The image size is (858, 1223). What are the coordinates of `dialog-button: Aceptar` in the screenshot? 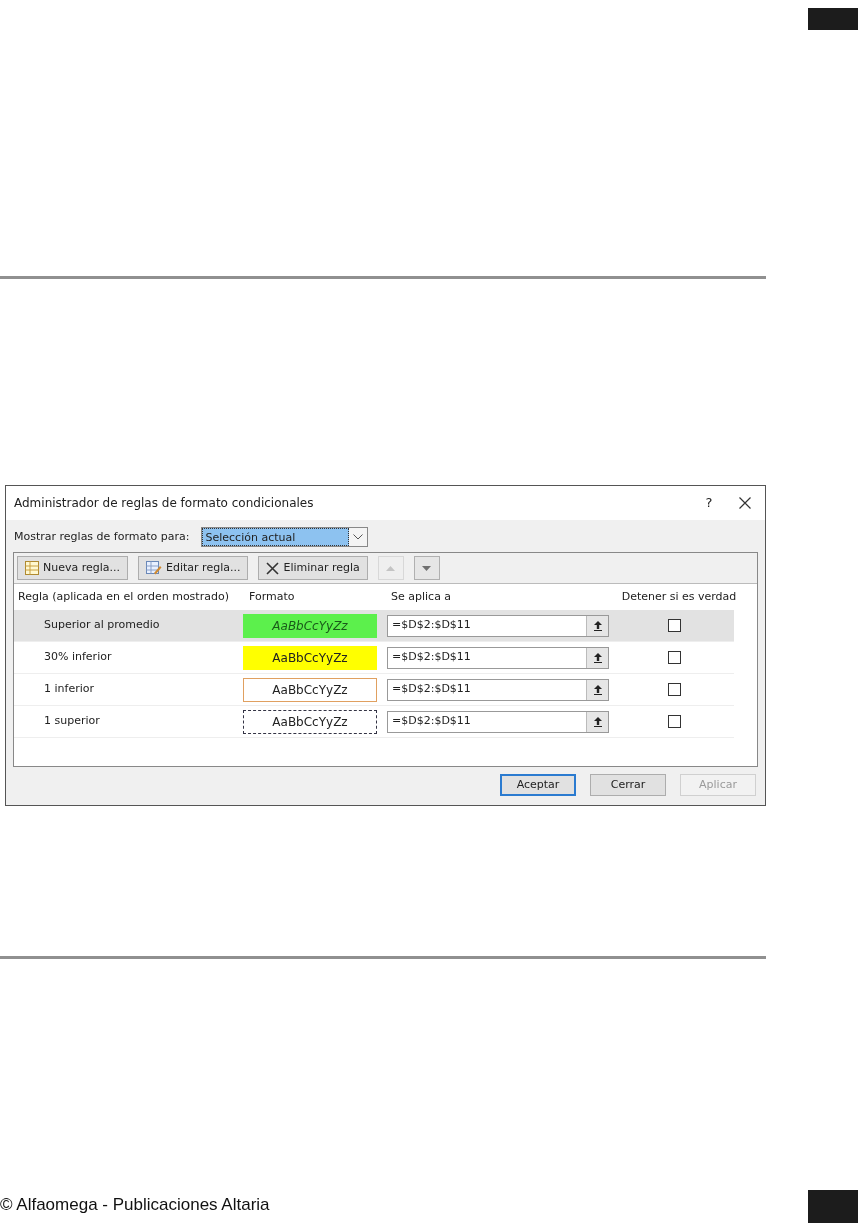 It's located at (538, 785).